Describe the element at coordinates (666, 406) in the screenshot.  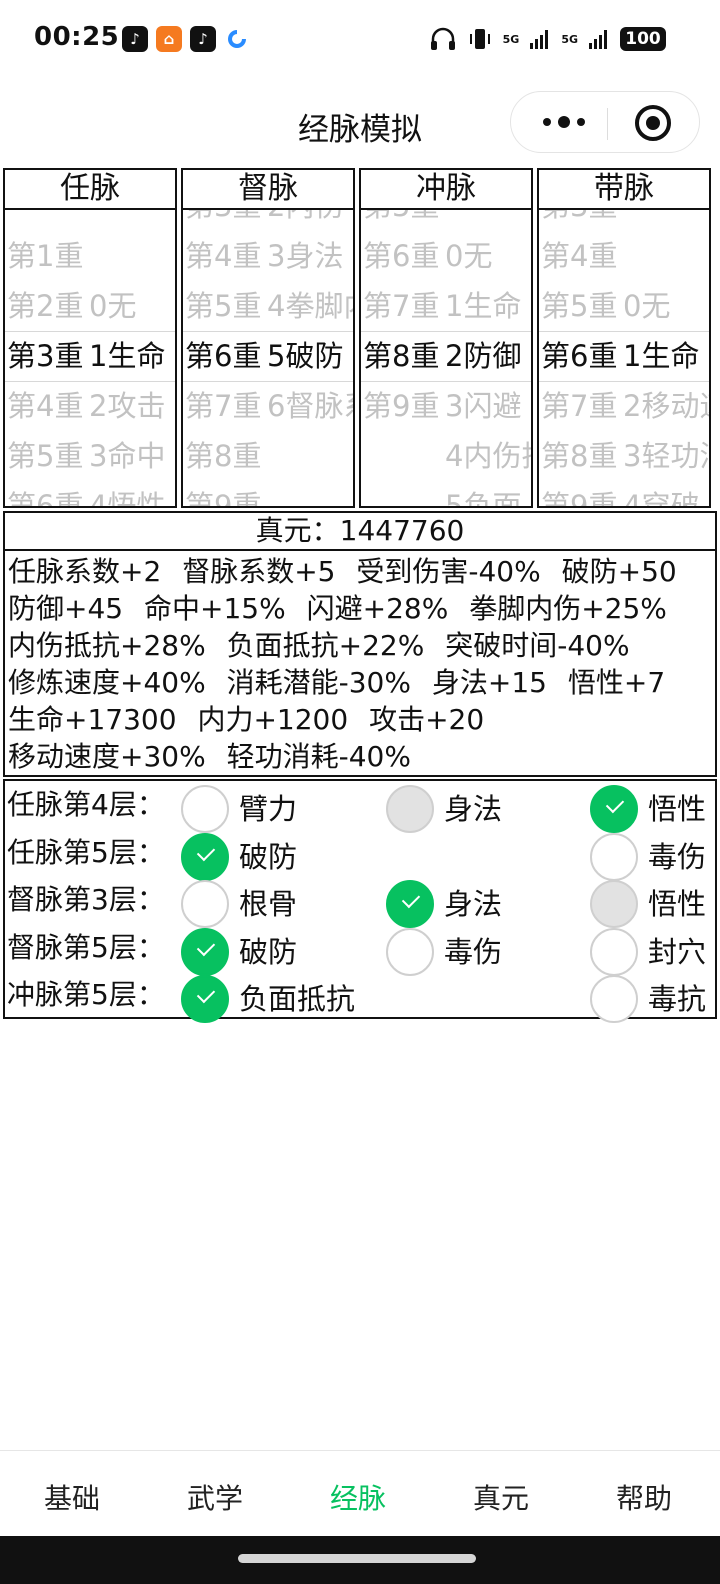
I see `picker-option-value: 2移动速度` at that location.